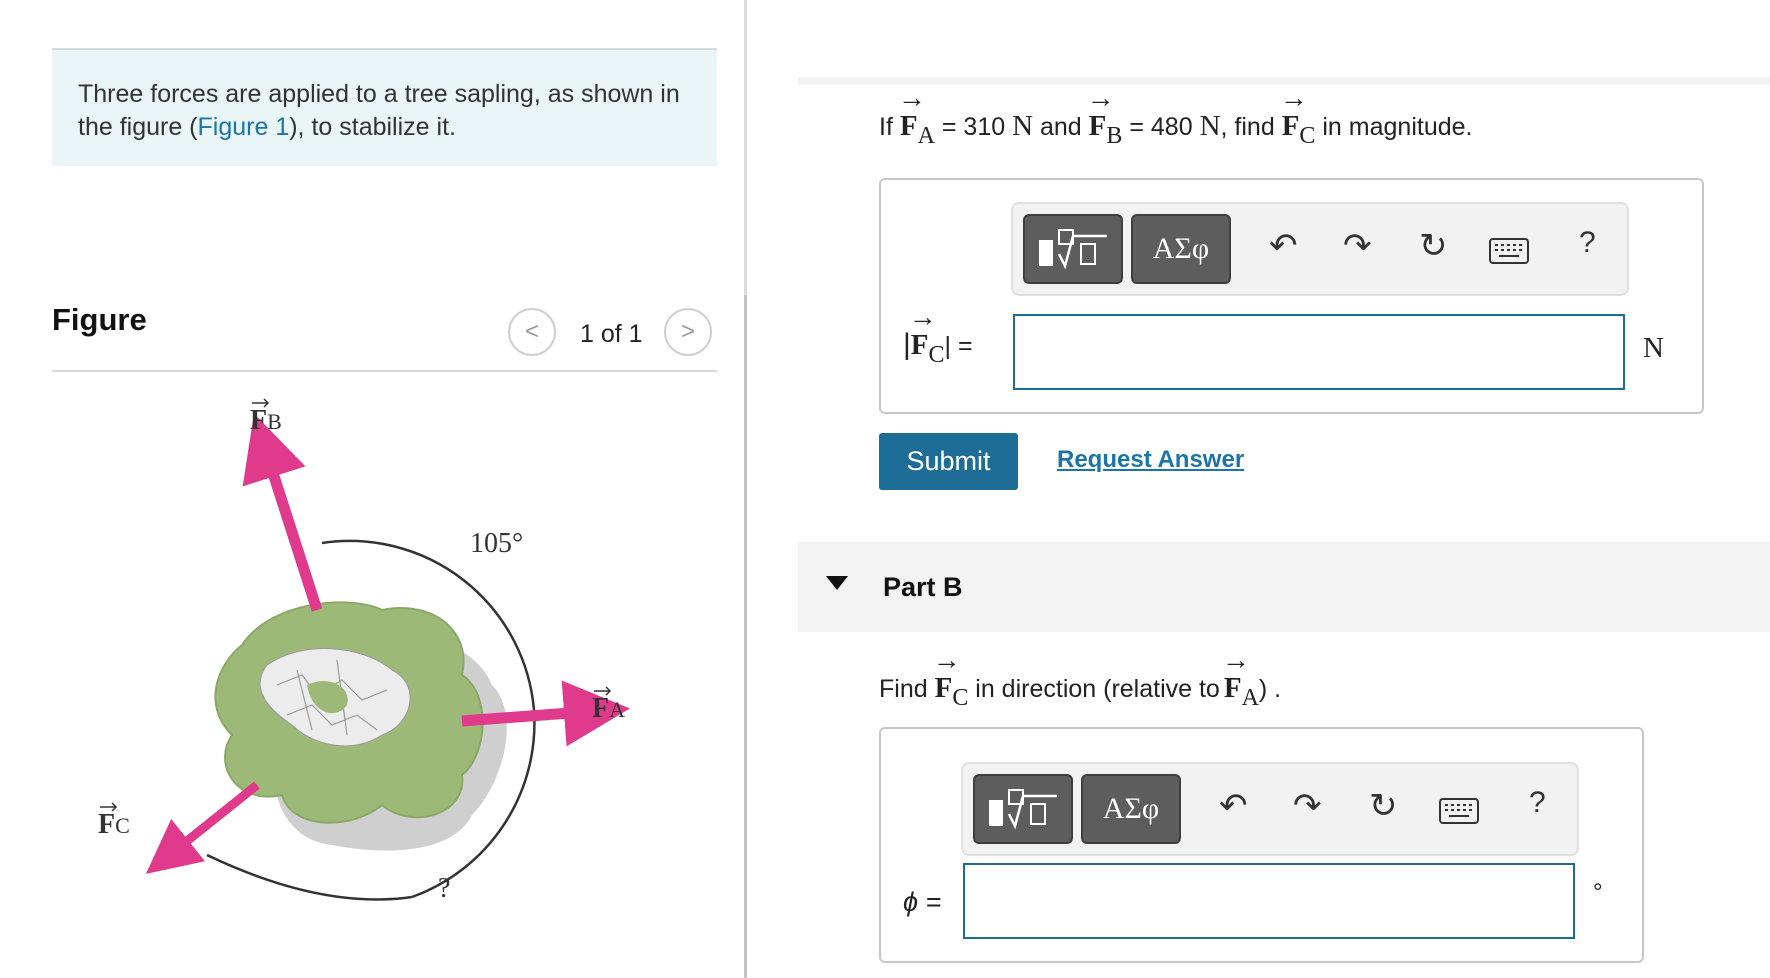  Describe the element at coordinates (960, 698) in the screenshot. I see `sub-fc-b: C` at that location.